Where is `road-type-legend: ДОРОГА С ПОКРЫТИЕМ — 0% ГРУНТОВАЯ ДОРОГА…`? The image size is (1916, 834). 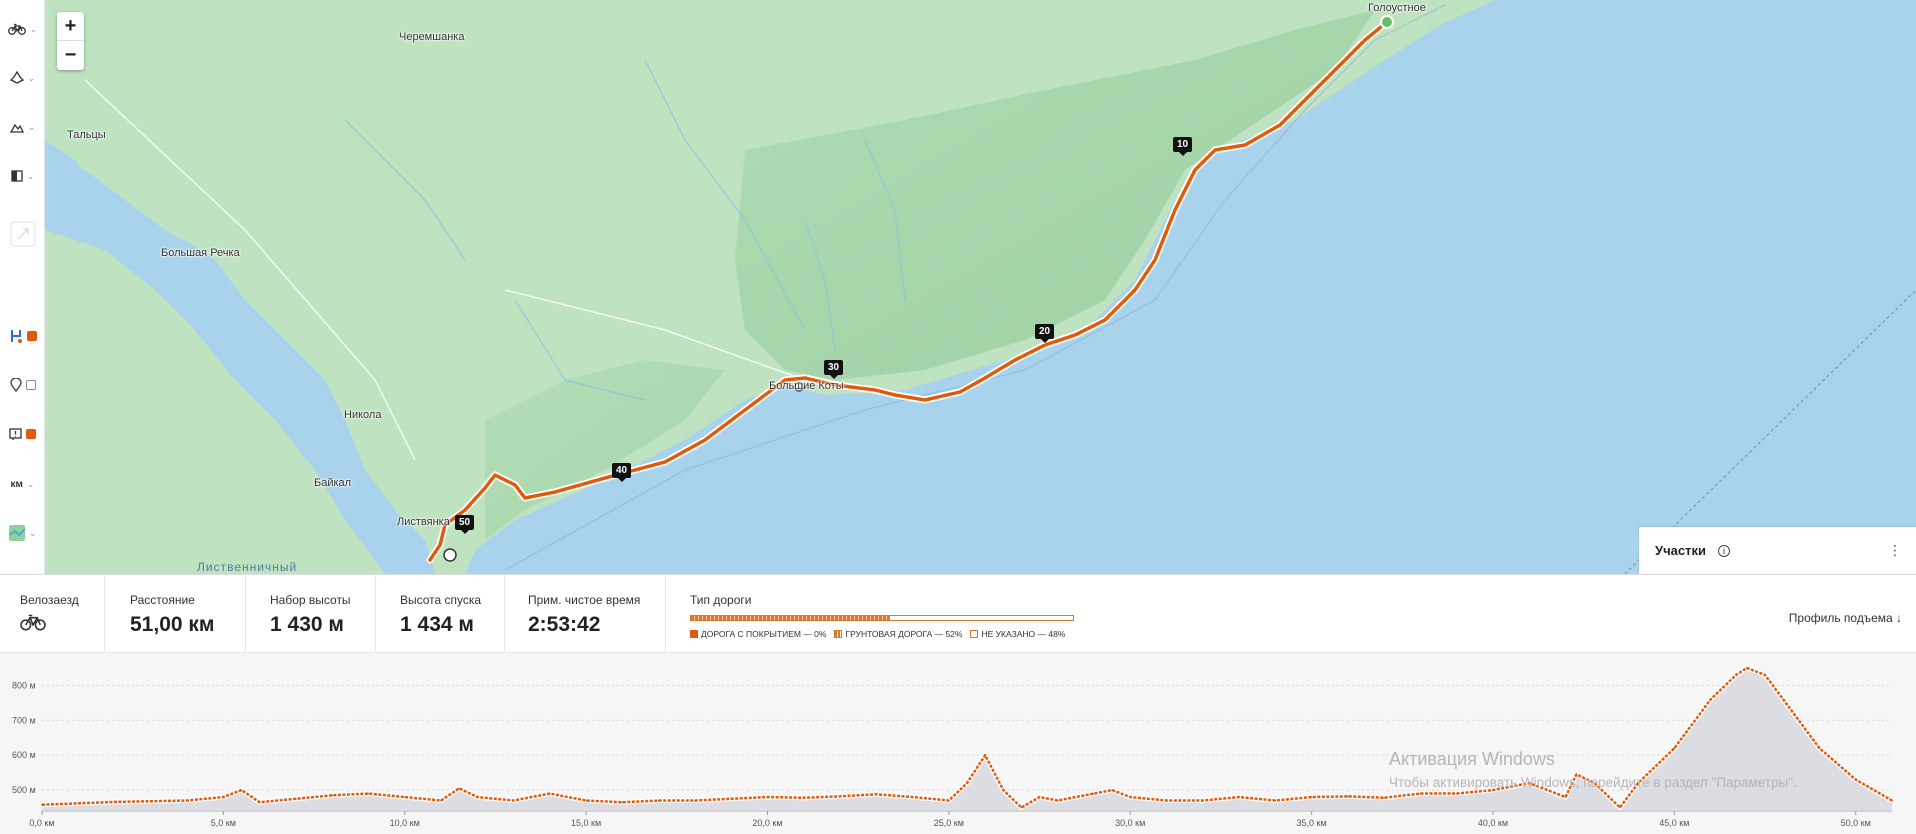
road-type-legend: ДОРОГА С ПОКРЫТИЕМ — 0% ГРУНТОВАЯ ДОРОГА… is located at coordinates (877, 634).